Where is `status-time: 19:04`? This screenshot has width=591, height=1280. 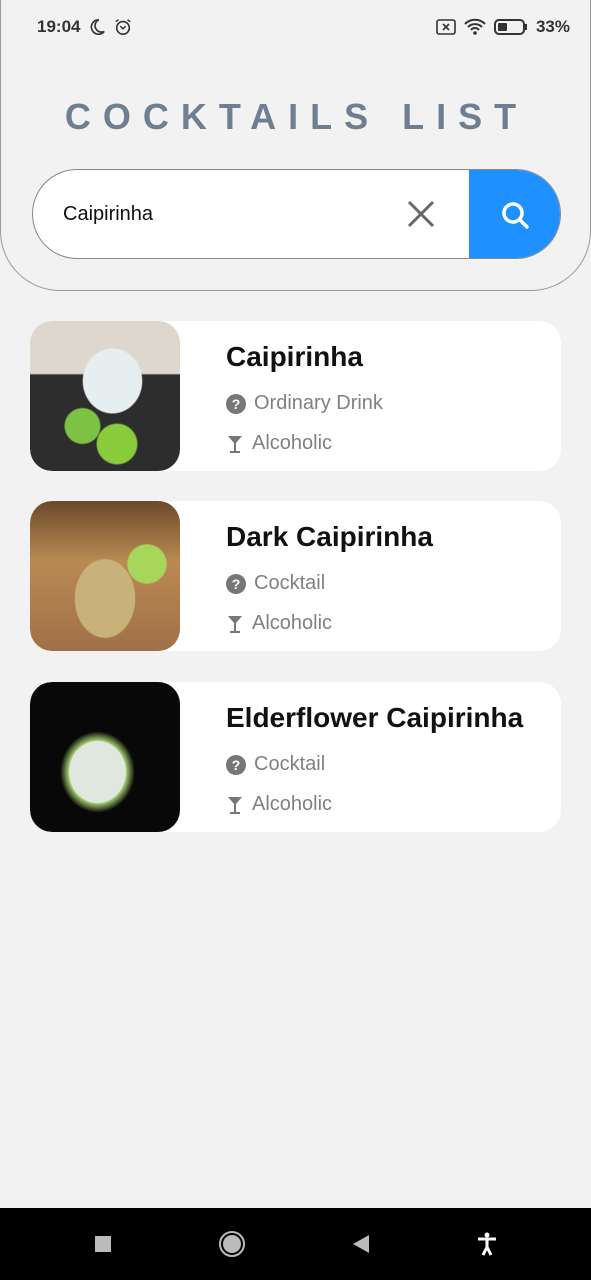 status-time: 19:04 is located at coordinates (59, 26).